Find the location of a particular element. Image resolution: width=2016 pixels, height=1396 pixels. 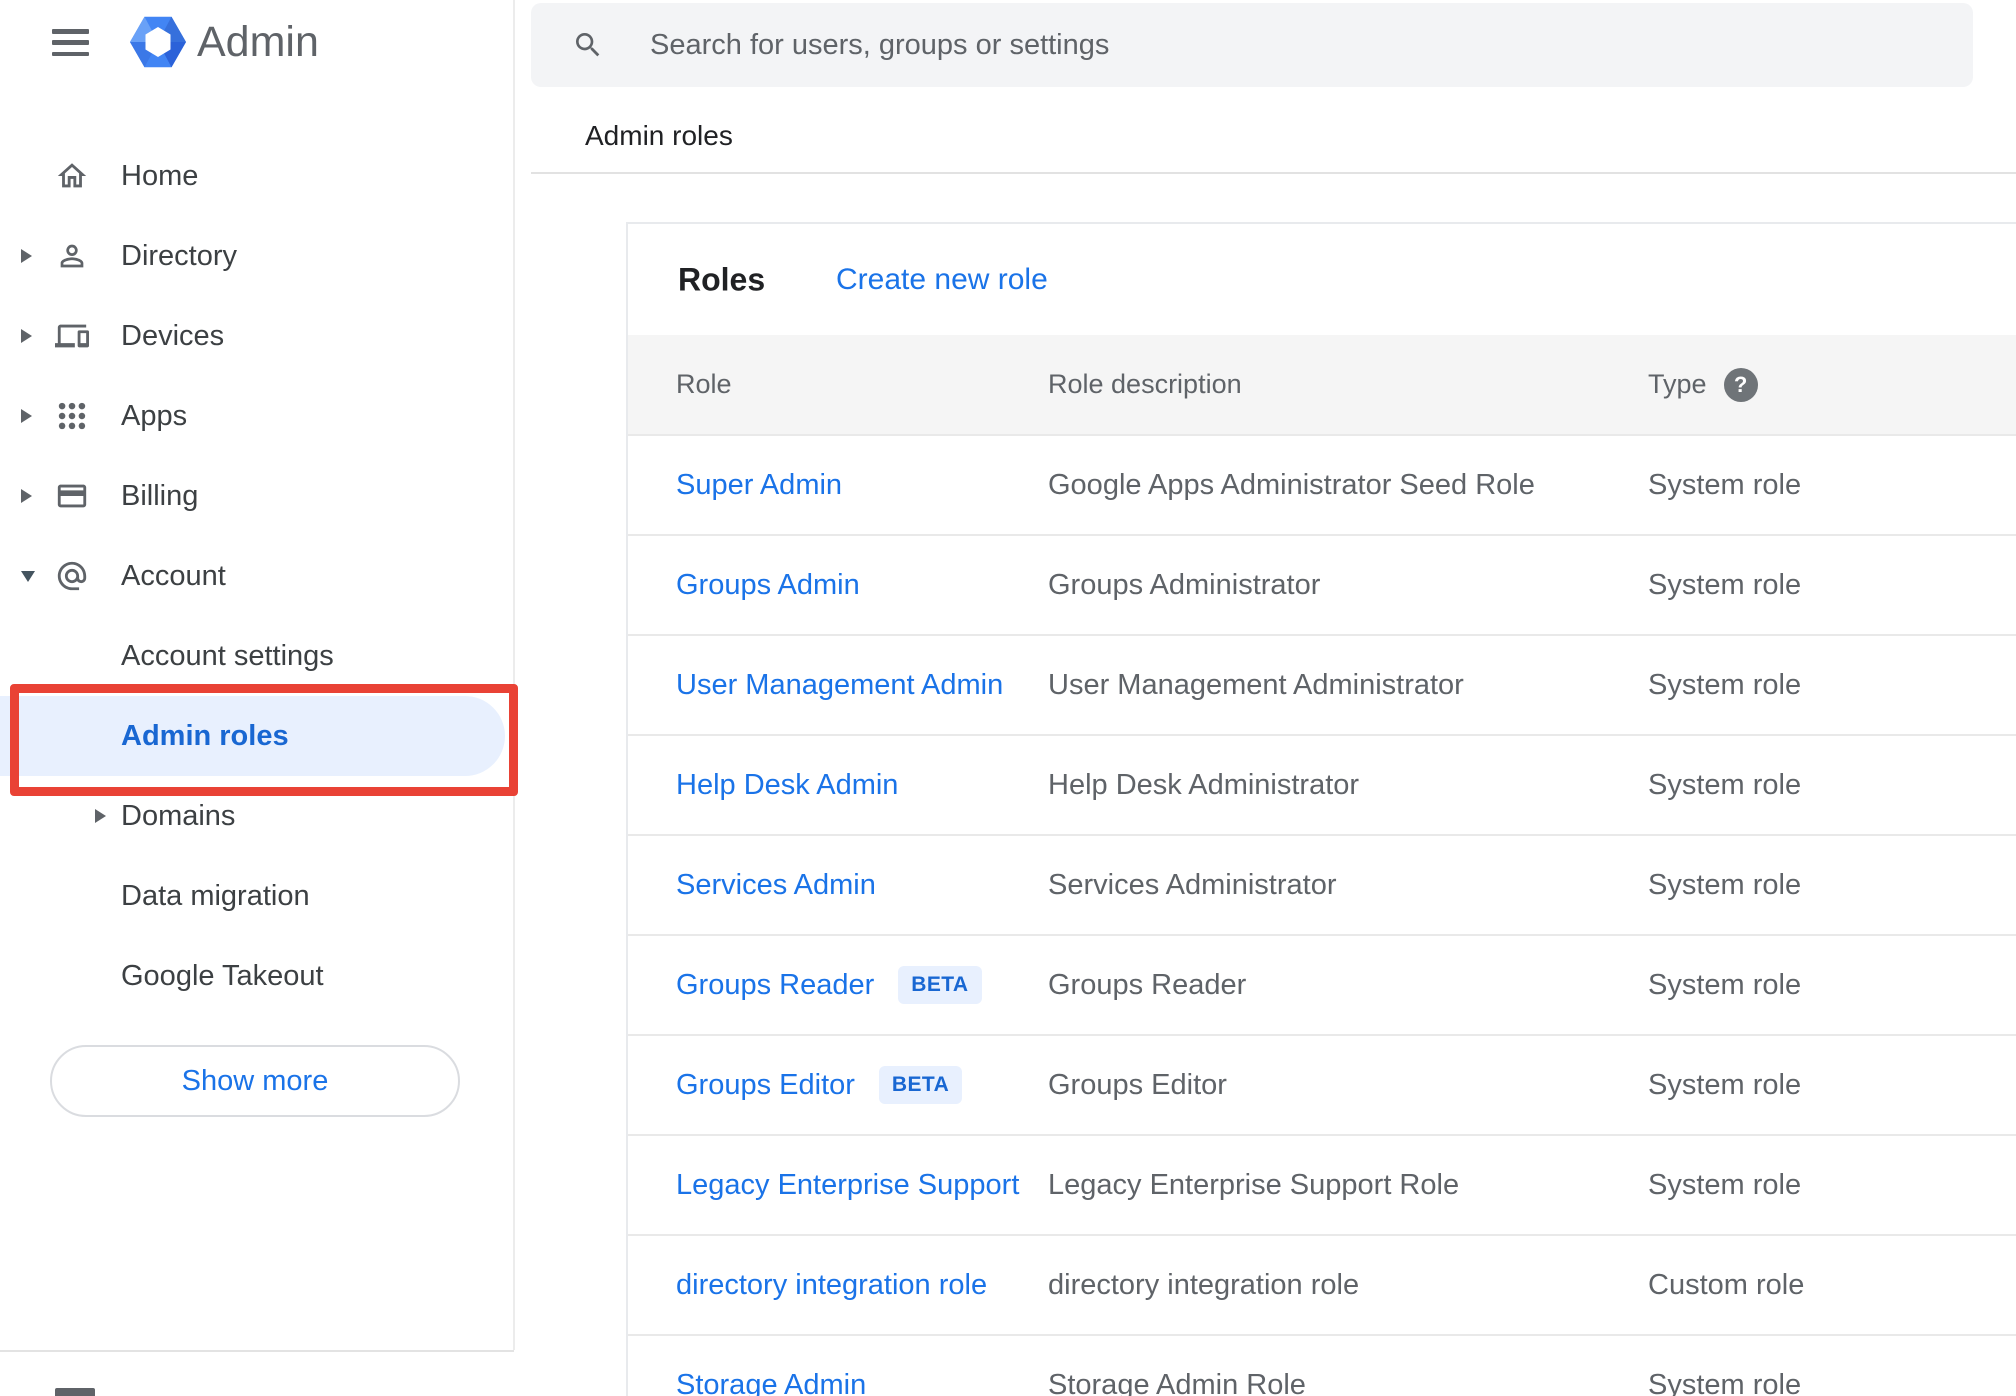

role-link: Groups Reader is located at coordinates (775, 985).